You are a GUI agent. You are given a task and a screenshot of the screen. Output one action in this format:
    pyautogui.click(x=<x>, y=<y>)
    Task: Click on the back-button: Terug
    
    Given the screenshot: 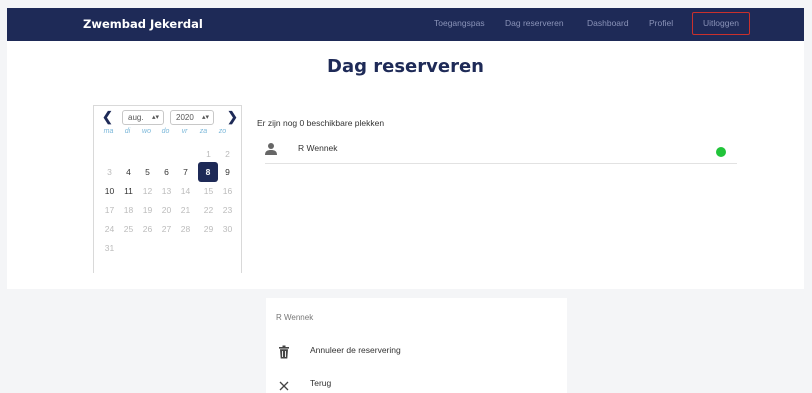 What is the action you would take?
    pyautogui.click(x=416, y=383)
    